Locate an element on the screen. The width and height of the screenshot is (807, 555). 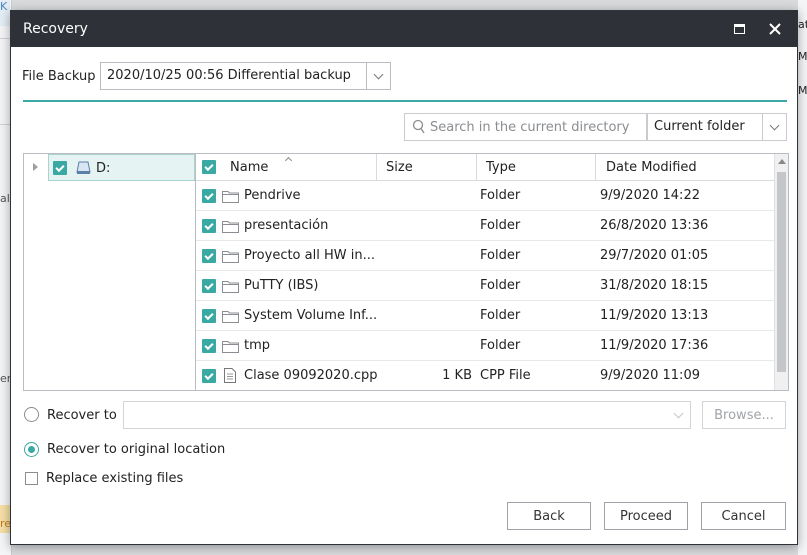
cell-name: tmp is located at coordinates (257, 345).